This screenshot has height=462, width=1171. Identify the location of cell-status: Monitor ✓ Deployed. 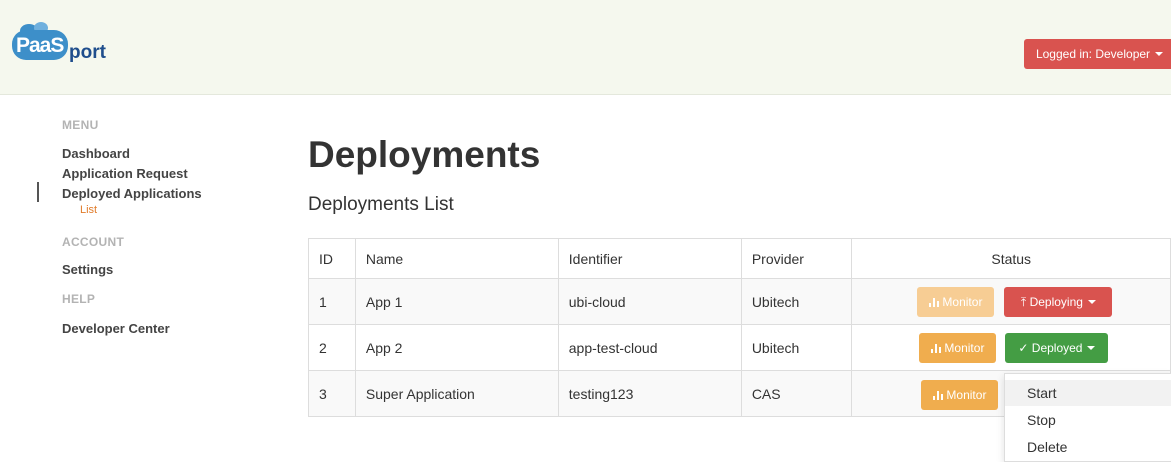
(1011, 347).